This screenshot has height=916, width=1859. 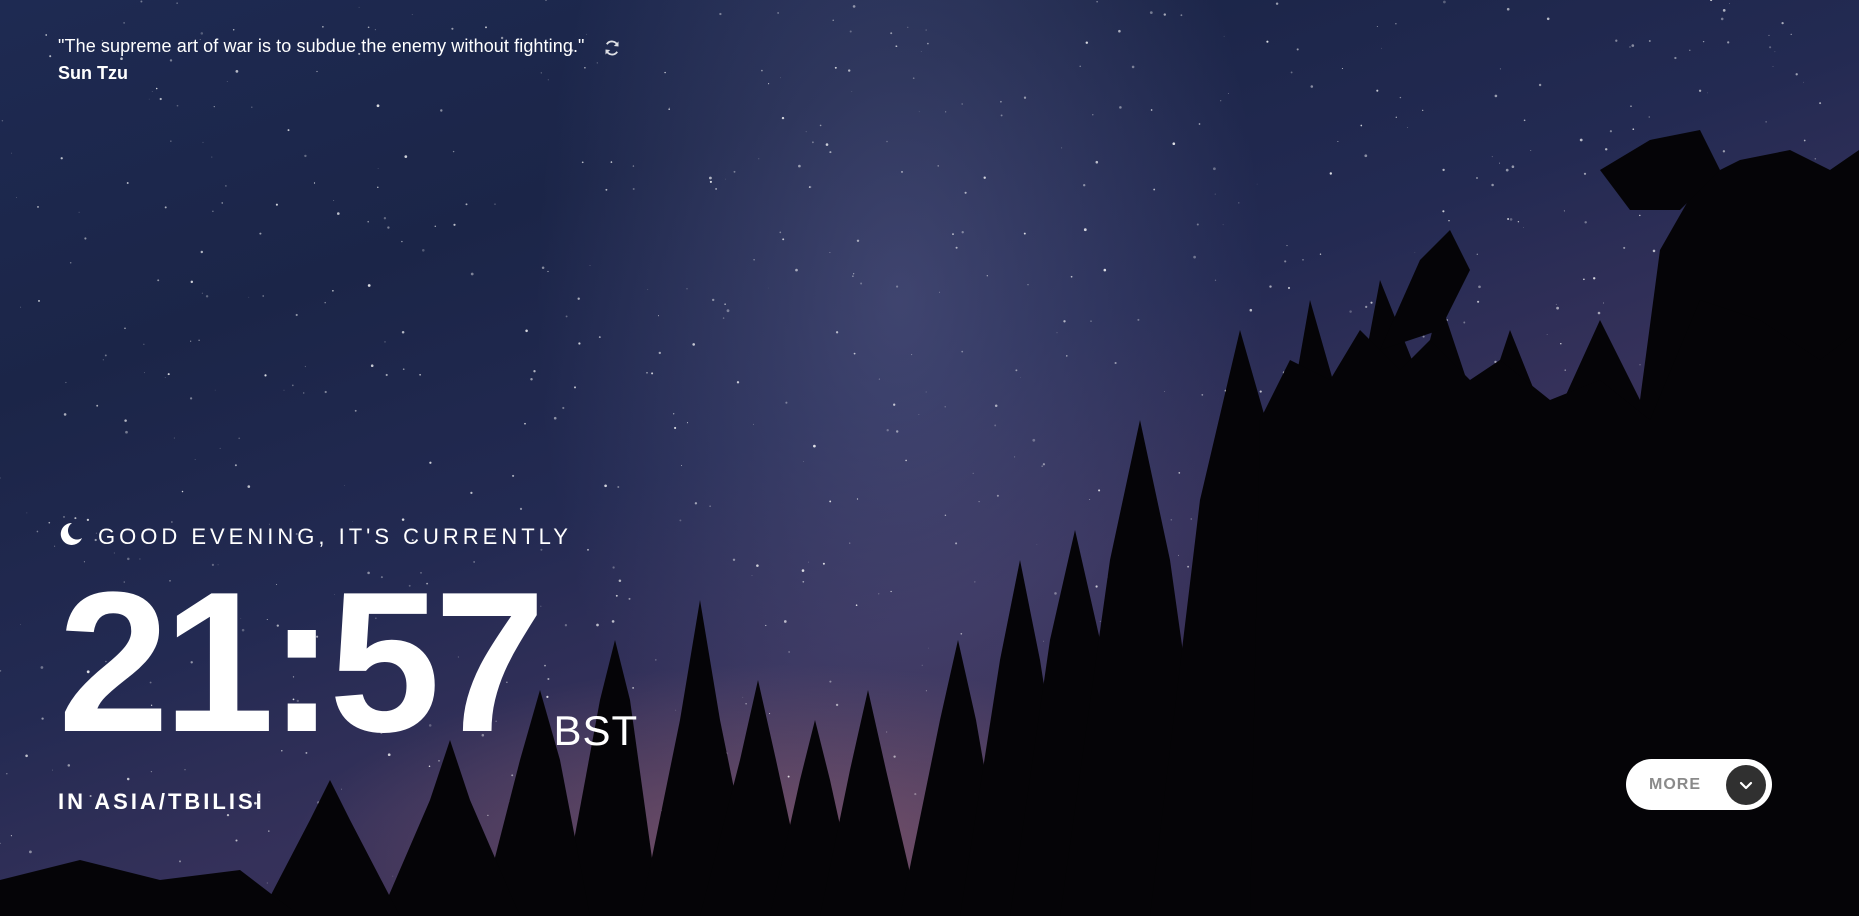 I want to click on moon-icon, so click(x=78, y=536).